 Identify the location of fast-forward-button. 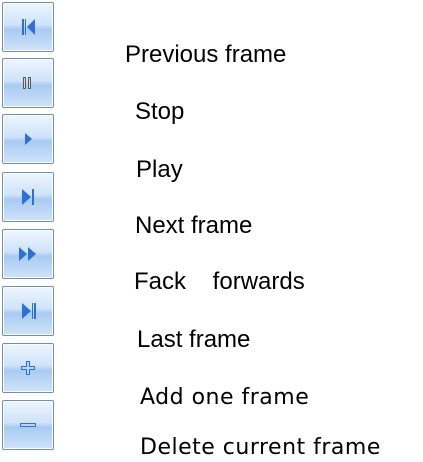
(28, 254).